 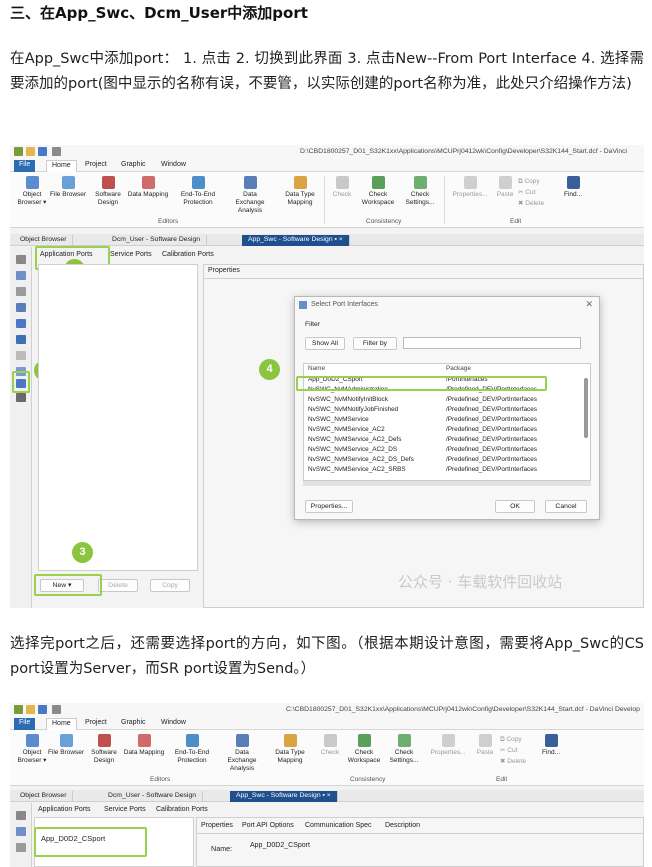 What do you see at coordinates (589, 304) in the screenshot?
I see `close-icon: ✕` at bounding box center [589, 304].